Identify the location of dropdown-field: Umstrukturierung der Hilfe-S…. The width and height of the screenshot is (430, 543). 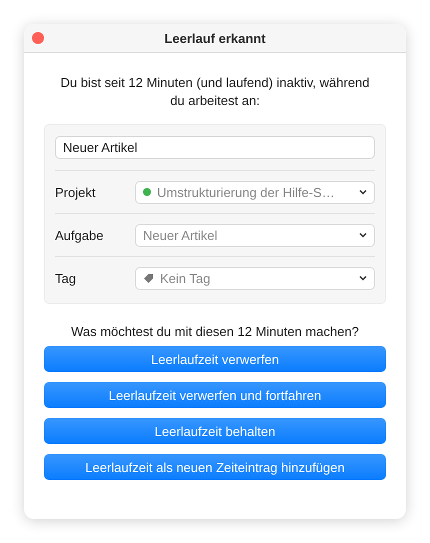
(255, 192).